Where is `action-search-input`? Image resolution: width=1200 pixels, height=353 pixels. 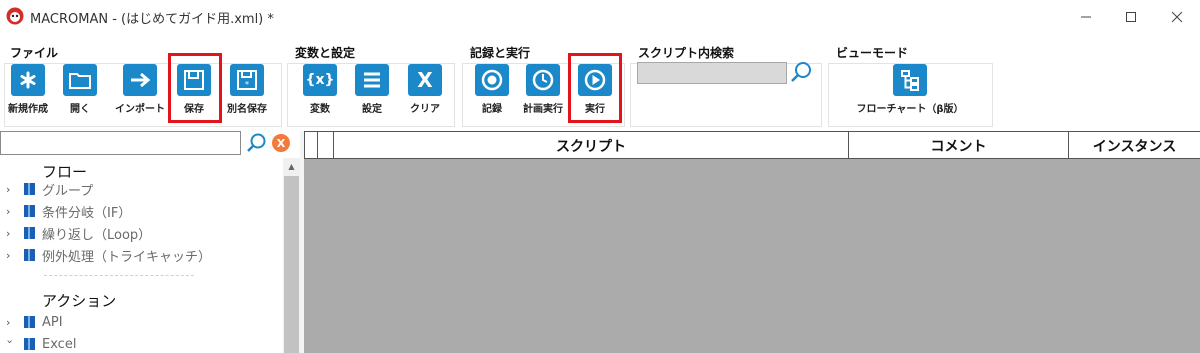 action-search-input is located at coordinates (120, 143).